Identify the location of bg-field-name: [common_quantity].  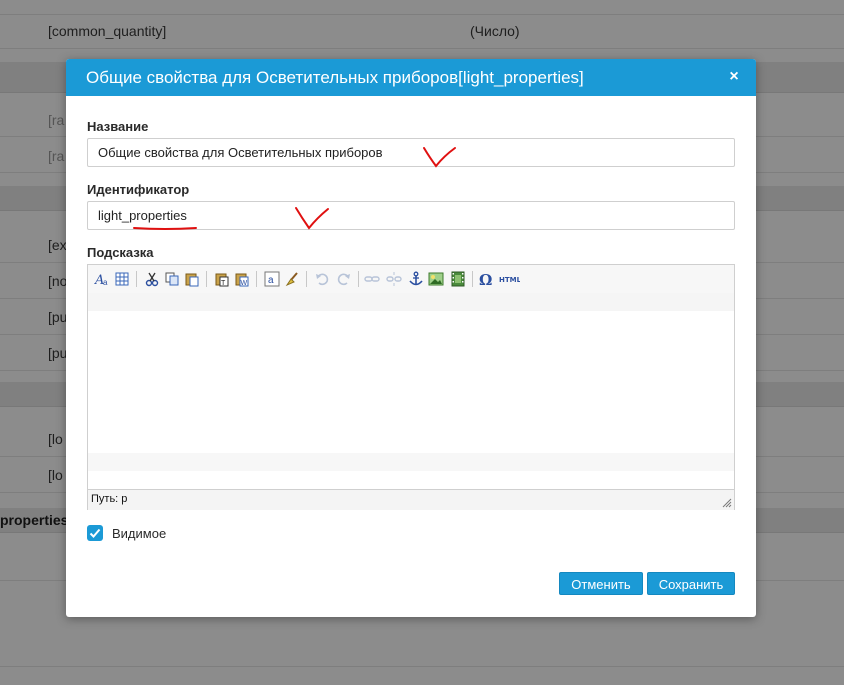
(107, 31).